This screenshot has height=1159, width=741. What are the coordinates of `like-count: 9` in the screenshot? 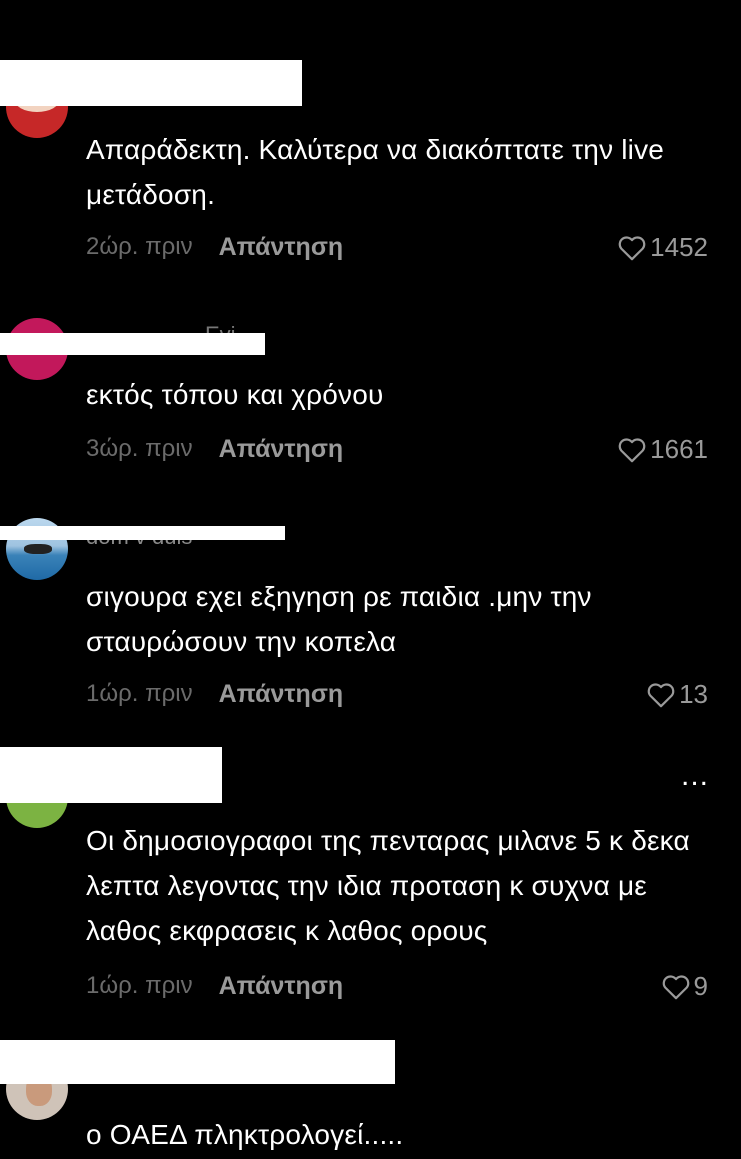 It's located at (700, 985).